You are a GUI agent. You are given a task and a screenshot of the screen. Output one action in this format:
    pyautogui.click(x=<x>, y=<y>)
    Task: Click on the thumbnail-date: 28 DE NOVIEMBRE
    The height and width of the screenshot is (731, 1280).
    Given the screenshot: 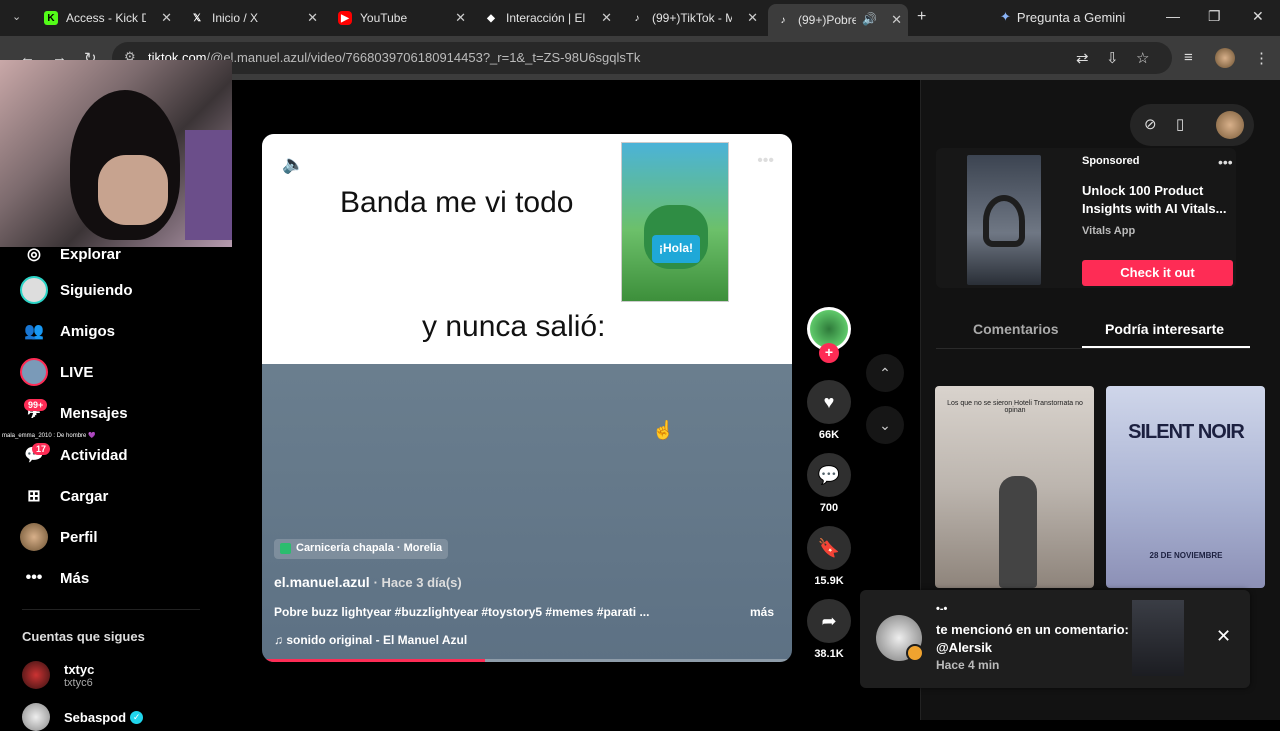 What is the action you would take?
    pyautogui.click(x=1186, y=555)
    